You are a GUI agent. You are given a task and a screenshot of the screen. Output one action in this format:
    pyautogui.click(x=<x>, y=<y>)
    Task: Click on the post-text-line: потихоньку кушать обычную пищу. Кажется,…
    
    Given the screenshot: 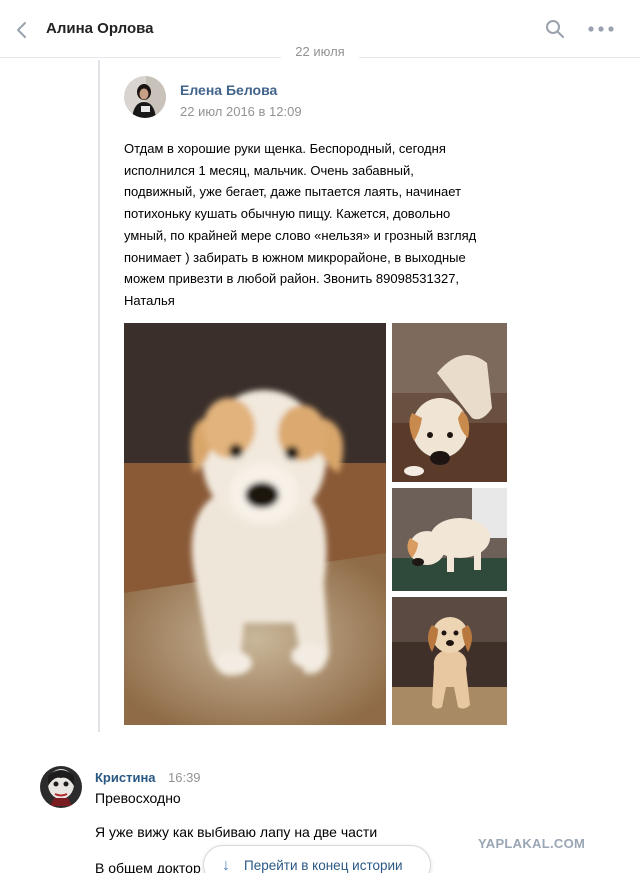 What is the action you would take?
    pyautogui.click(x=287, y=214)
    